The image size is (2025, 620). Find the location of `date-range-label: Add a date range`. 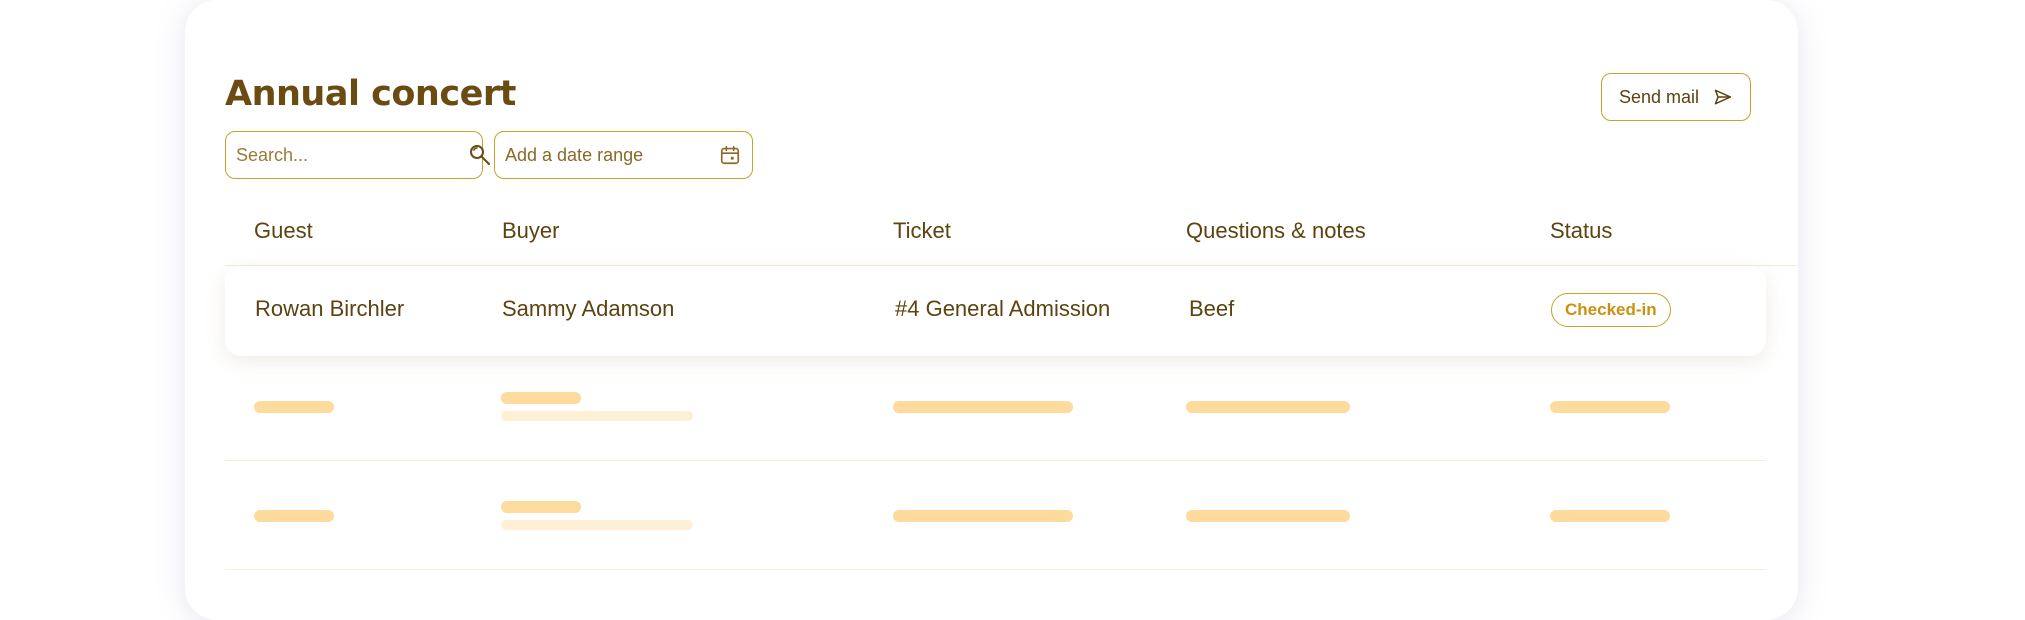

date-range-label: Add a date range is located at coordinates (574, 154).